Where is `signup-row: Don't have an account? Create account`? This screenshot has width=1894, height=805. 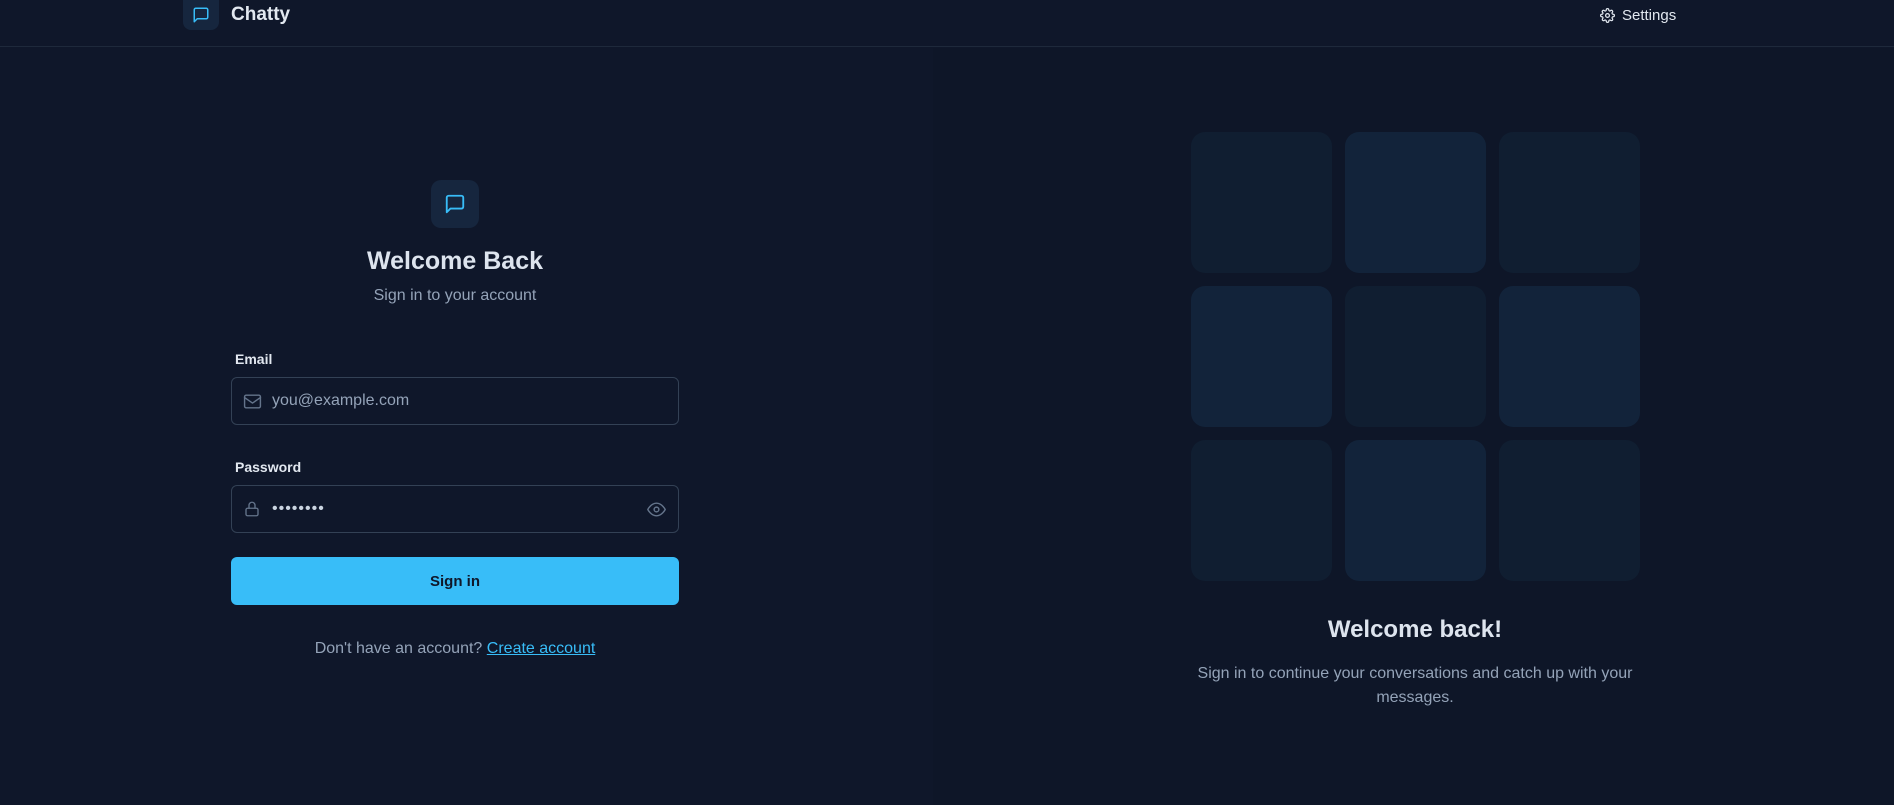
signup-row: Don't have an account? Create account is located at coordinates (455, 649).